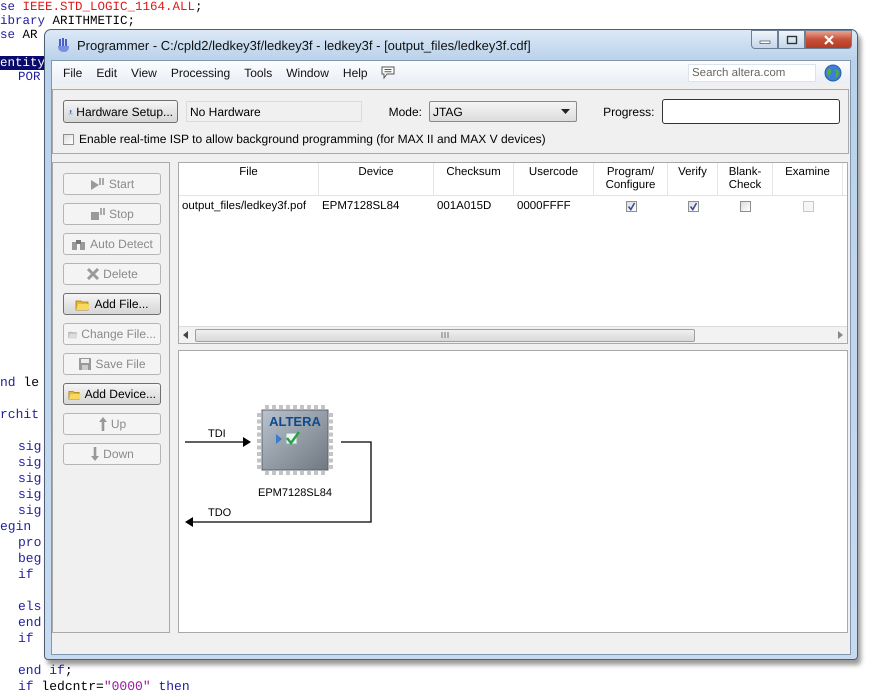  I want to click on menu-item: View, so click(144, 73).